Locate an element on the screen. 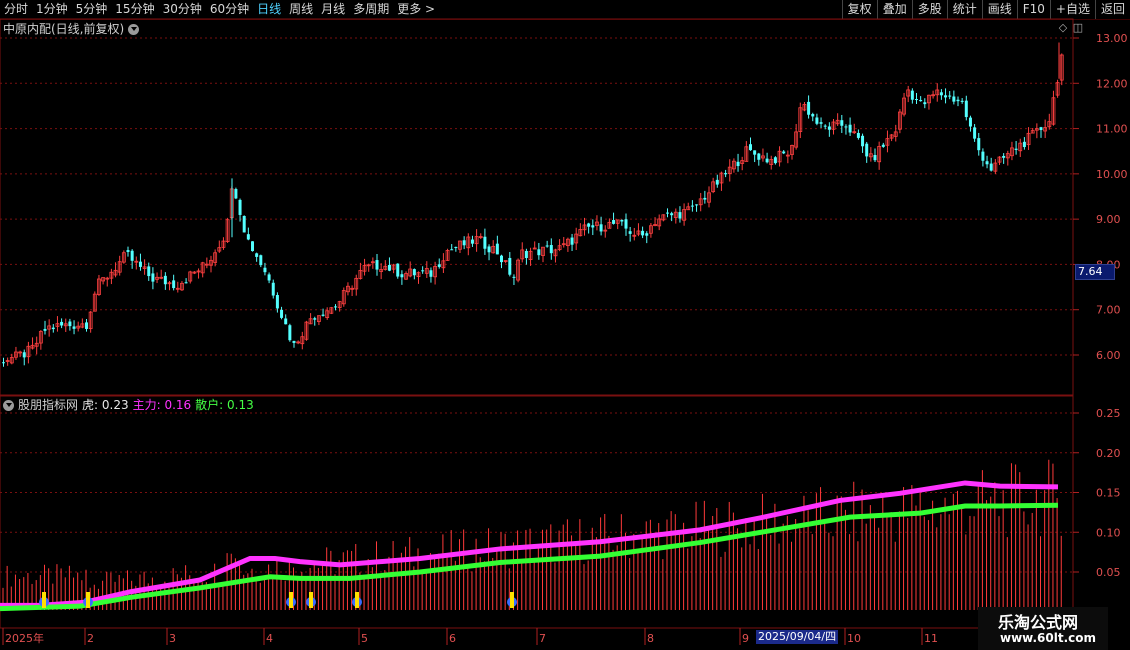 Image resolution: width=1130 pixels, height=650 pixels. price-axis-label: 10.00 is located at coordinates (1112, 174).